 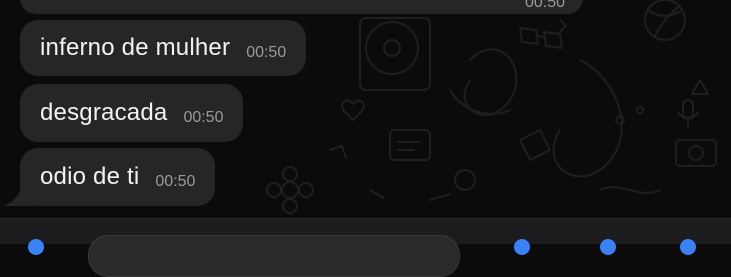 What do you see at coordinates (301, 7) in the screenshot?
I see `message-bubble-previous: 00:50` at bounding box center [301, 7].